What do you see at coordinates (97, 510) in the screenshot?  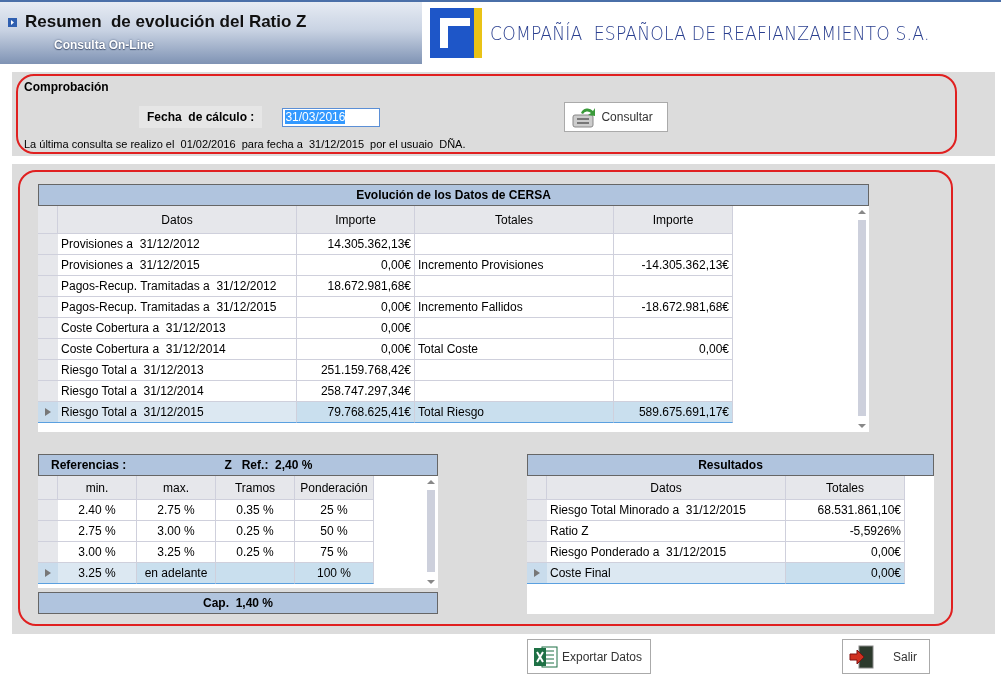 I see `table-cell: 2.40 %` at bounding box center [97, 510].